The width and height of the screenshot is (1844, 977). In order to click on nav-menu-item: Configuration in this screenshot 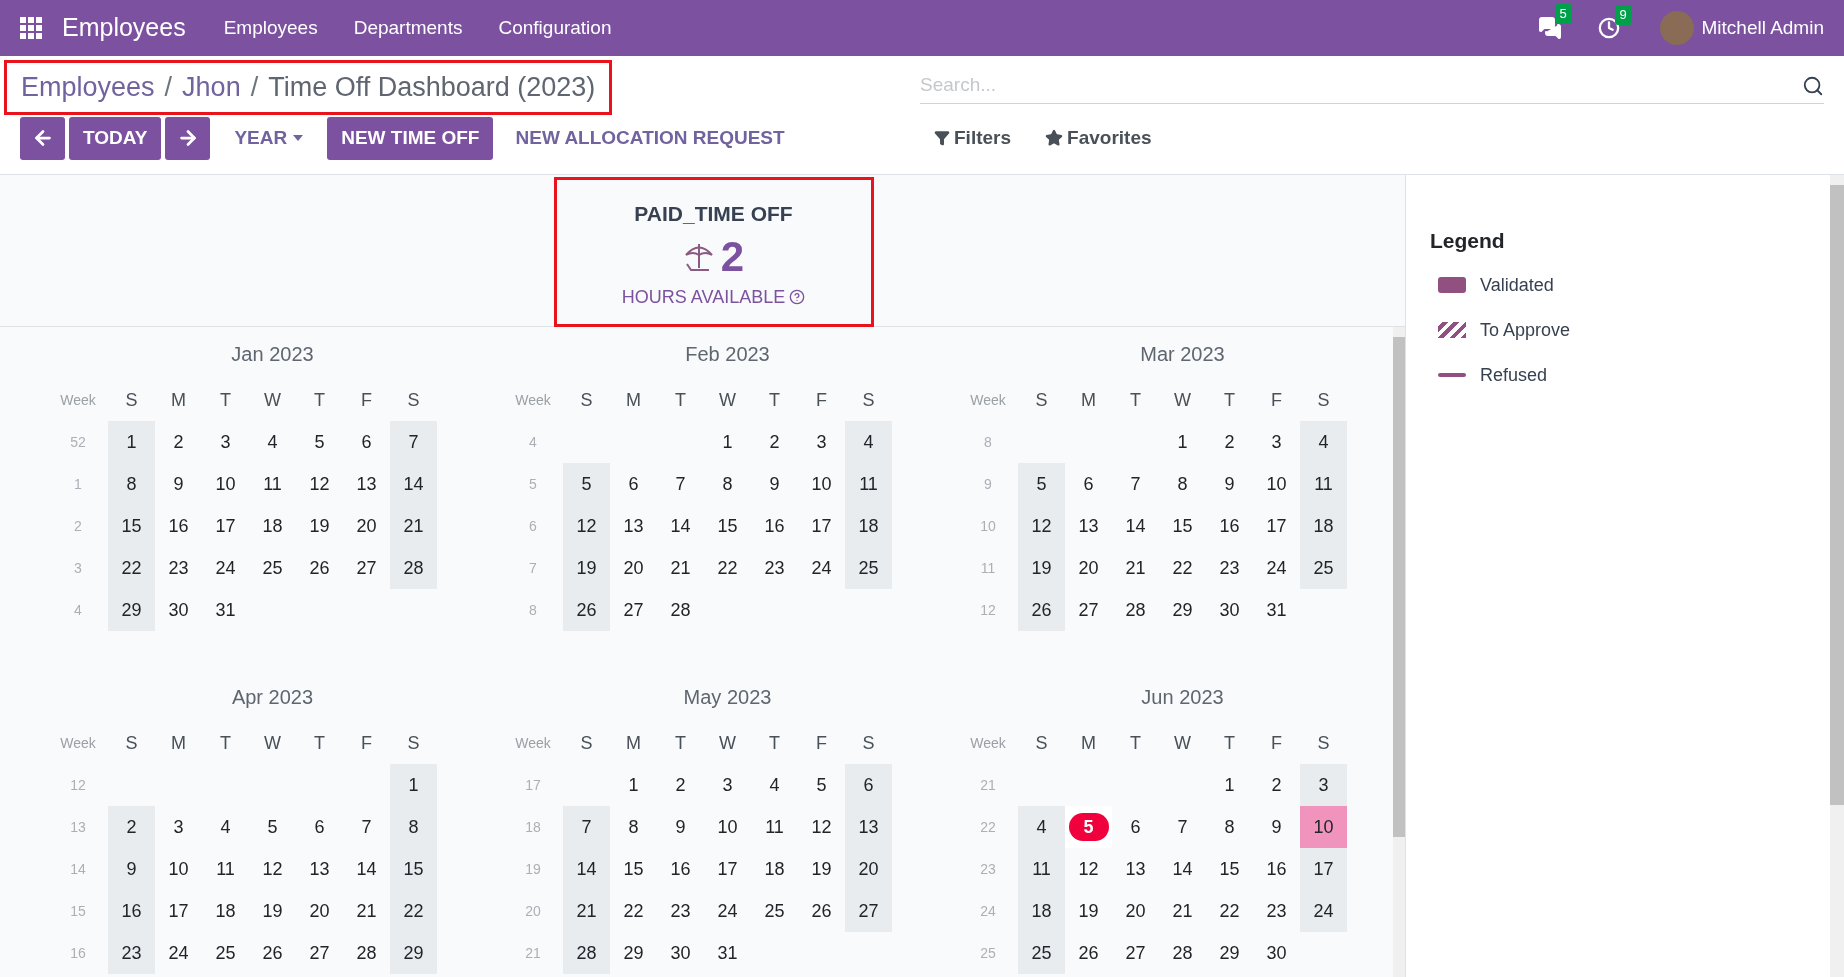, I will do `click(555, 28)`.